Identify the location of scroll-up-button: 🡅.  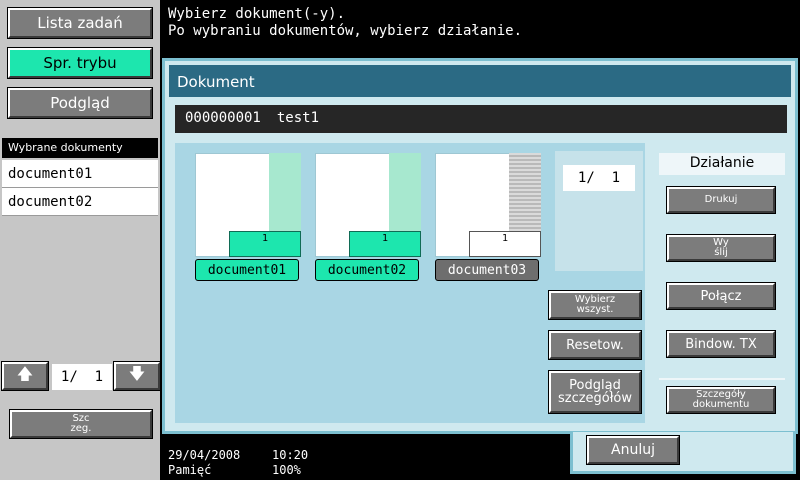
(25, 376).